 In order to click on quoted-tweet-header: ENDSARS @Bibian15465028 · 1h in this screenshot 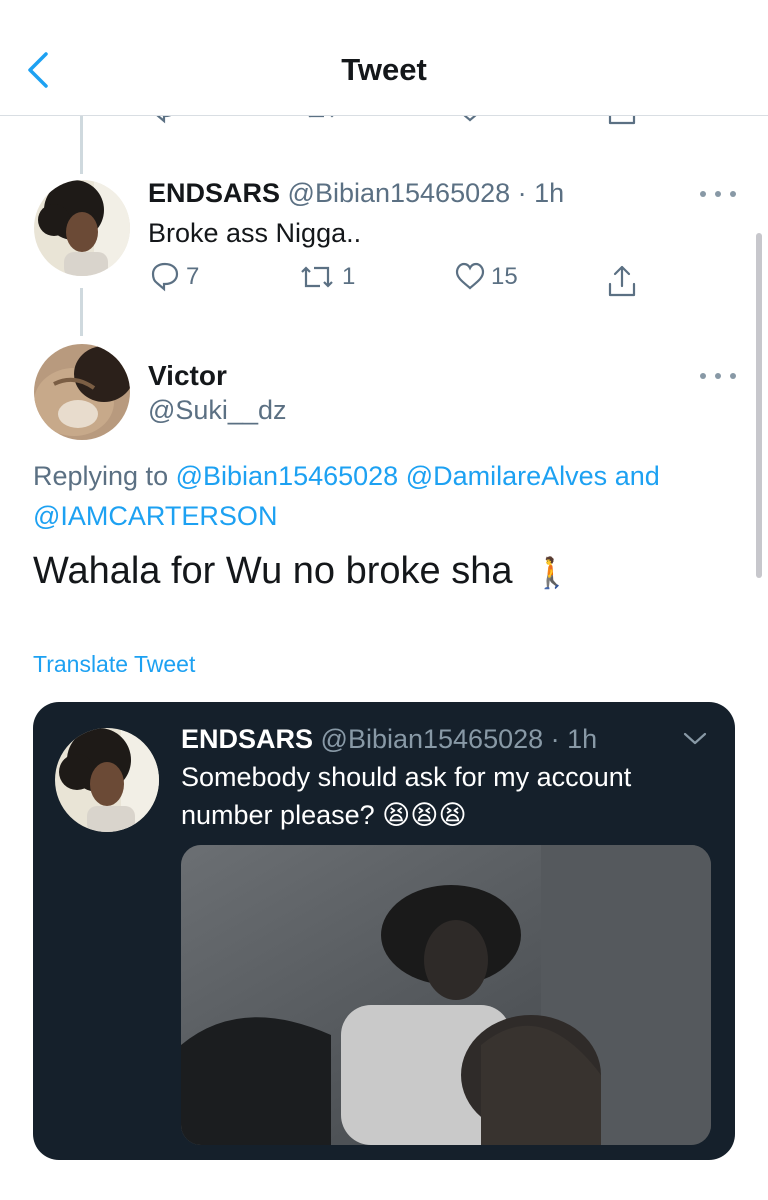, I will do `click(389, 739)`.